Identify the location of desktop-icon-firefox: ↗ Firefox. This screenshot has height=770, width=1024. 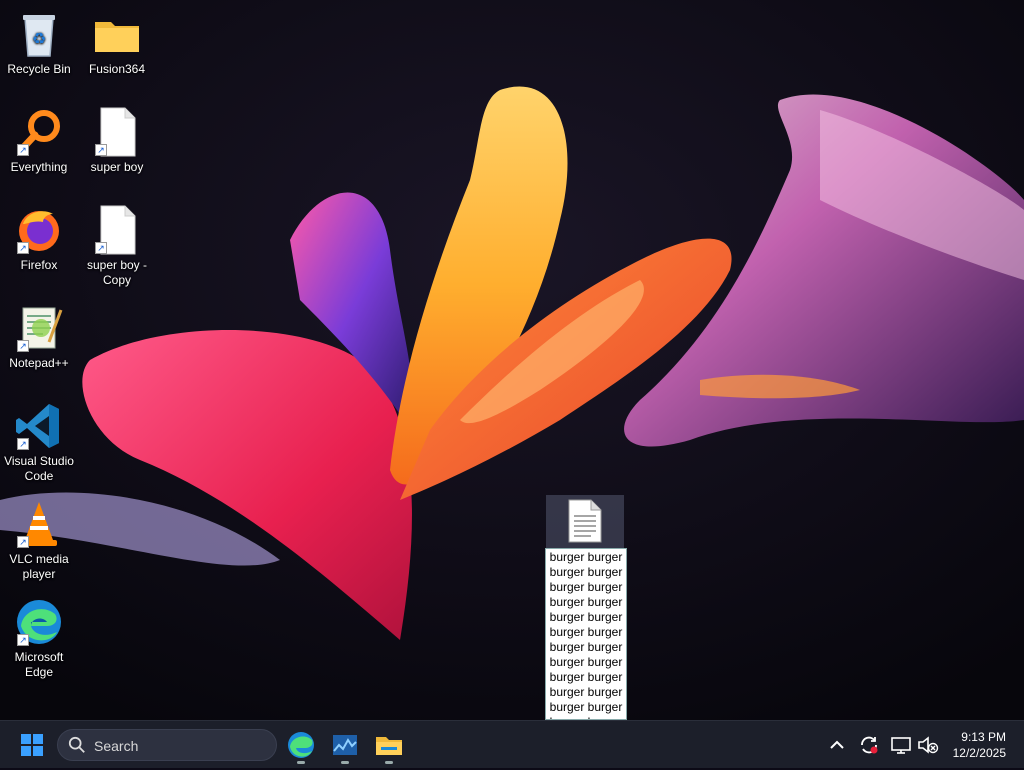
(39, 236).